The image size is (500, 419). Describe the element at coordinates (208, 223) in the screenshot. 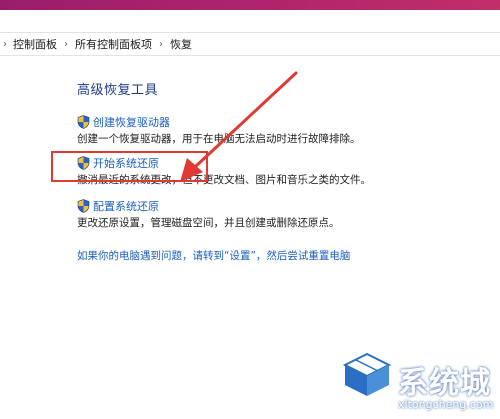

I see `task-description: 更改还原设置，管理磁盘空间，并且创建或删除还原点。` at that location.